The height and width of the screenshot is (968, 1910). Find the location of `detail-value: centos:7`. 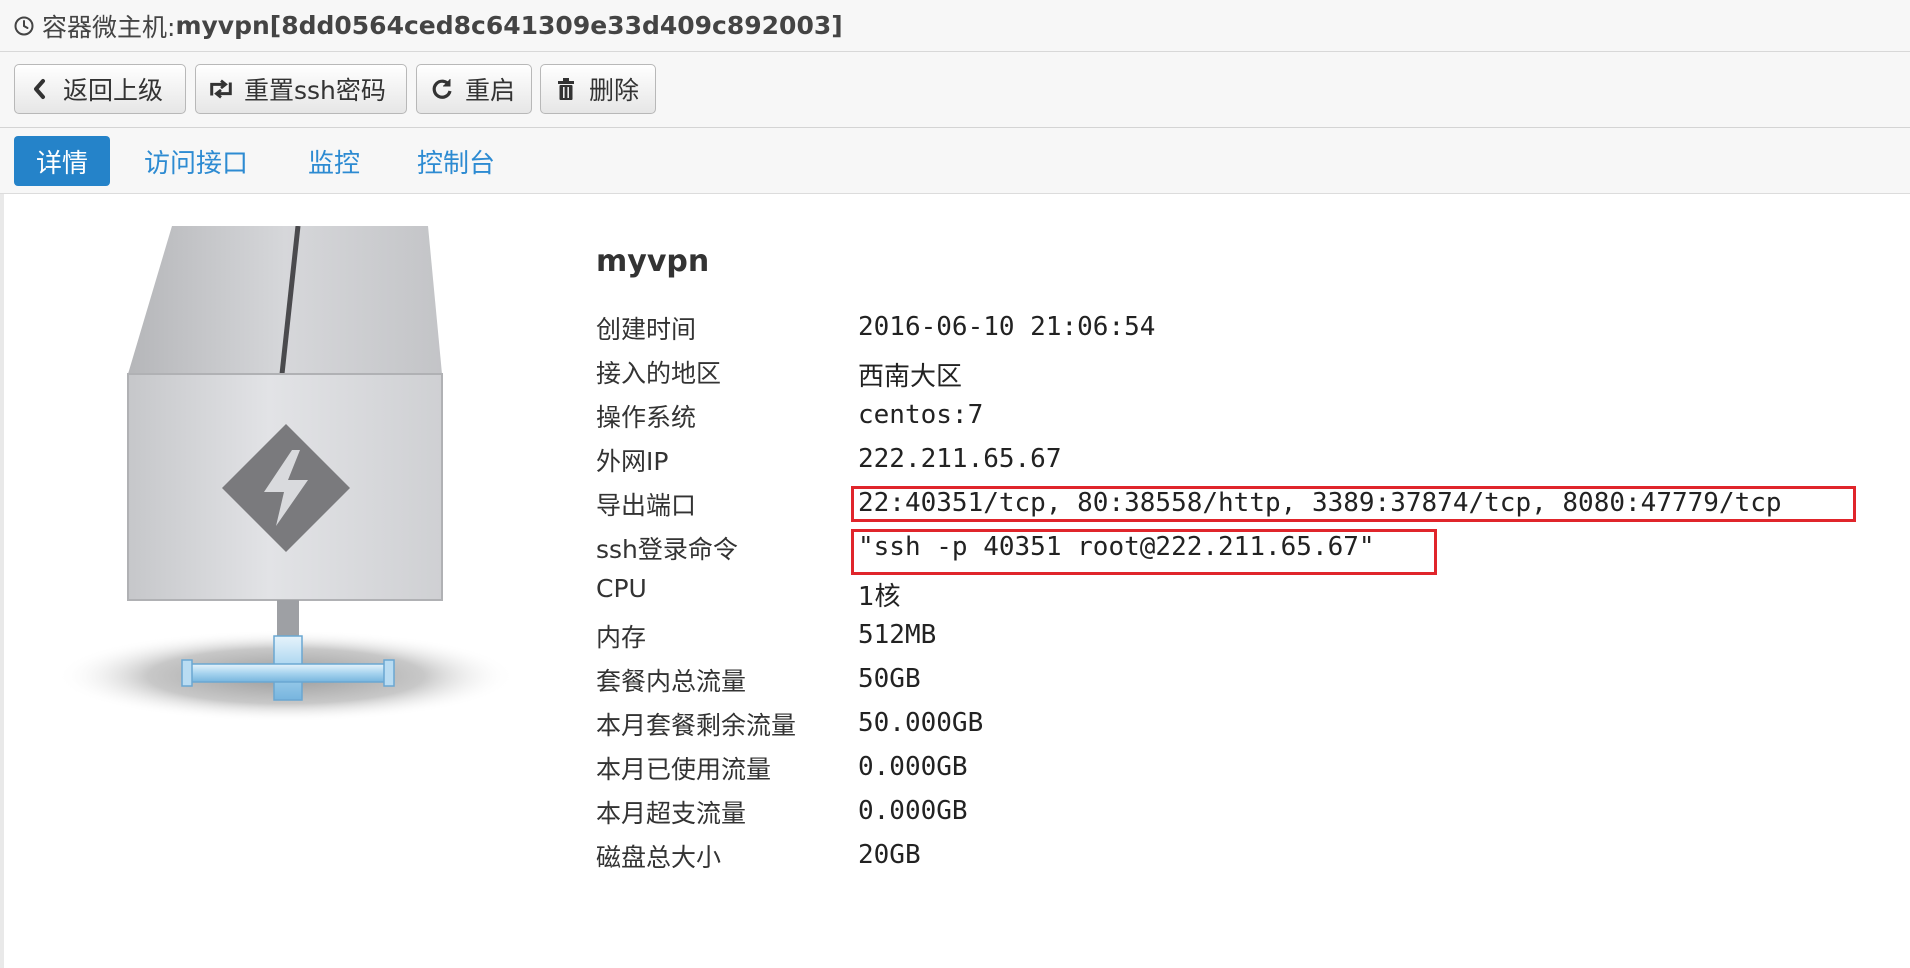

detail-value: centos:7 is located at coordinates (921, 415).